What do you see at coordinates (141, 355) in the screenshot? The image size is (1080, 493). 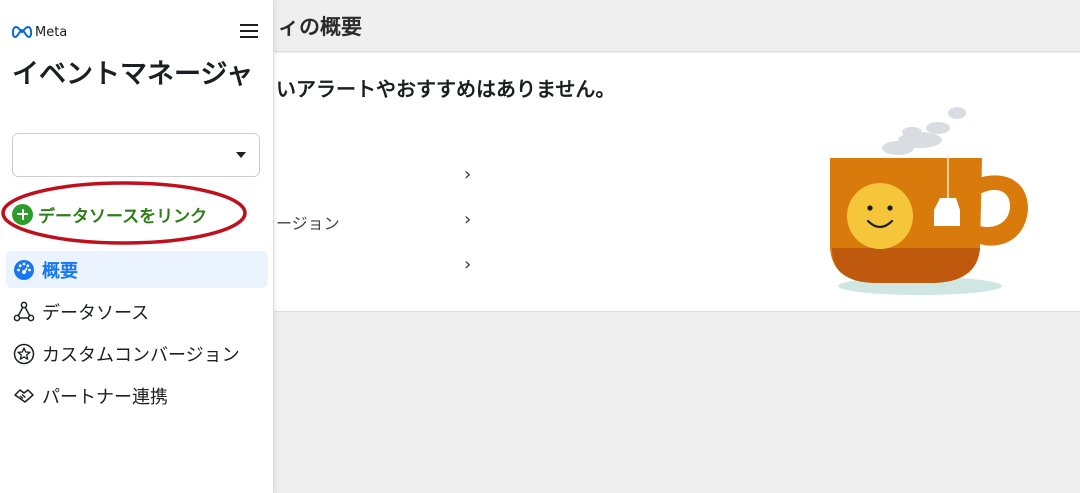 I see `sidebar-item-label: カスタムコンバージョン` at bounding box center [141, 355].